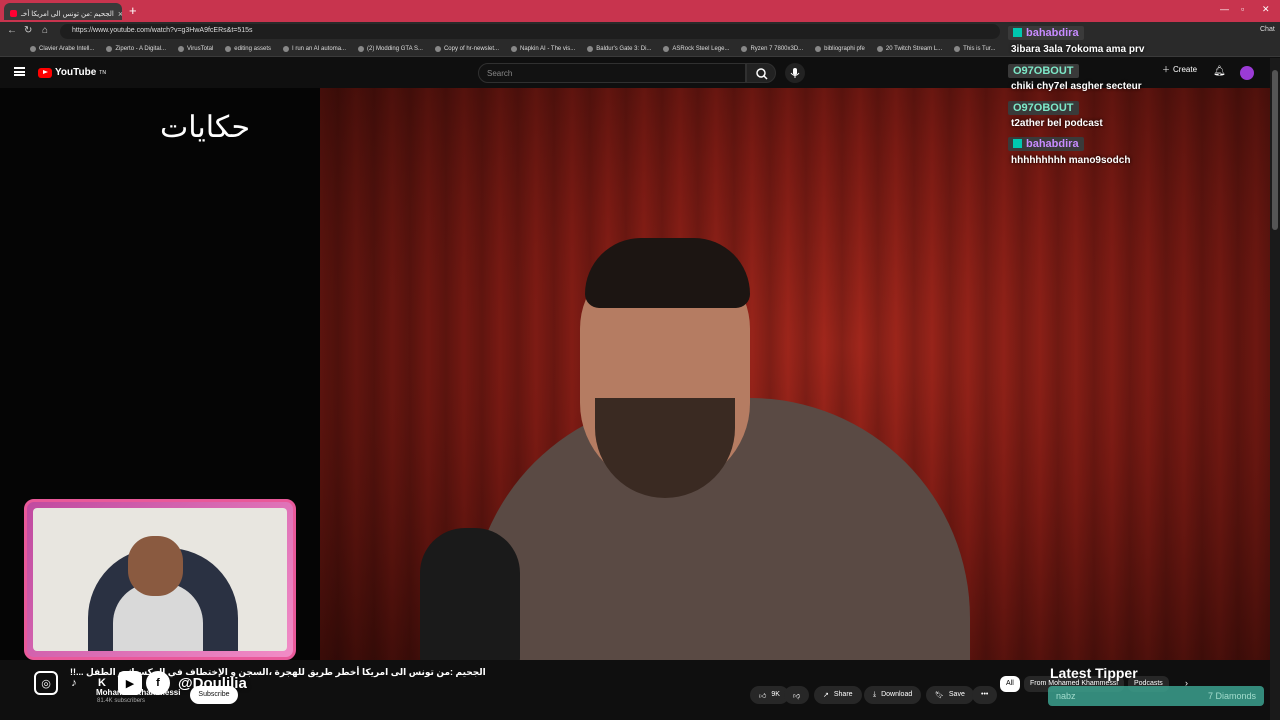 This screenshot has height=720, width=1280. Describe the element at coordinates (12, 30) in the screenshot. I see `back-icon: ←` at that location.